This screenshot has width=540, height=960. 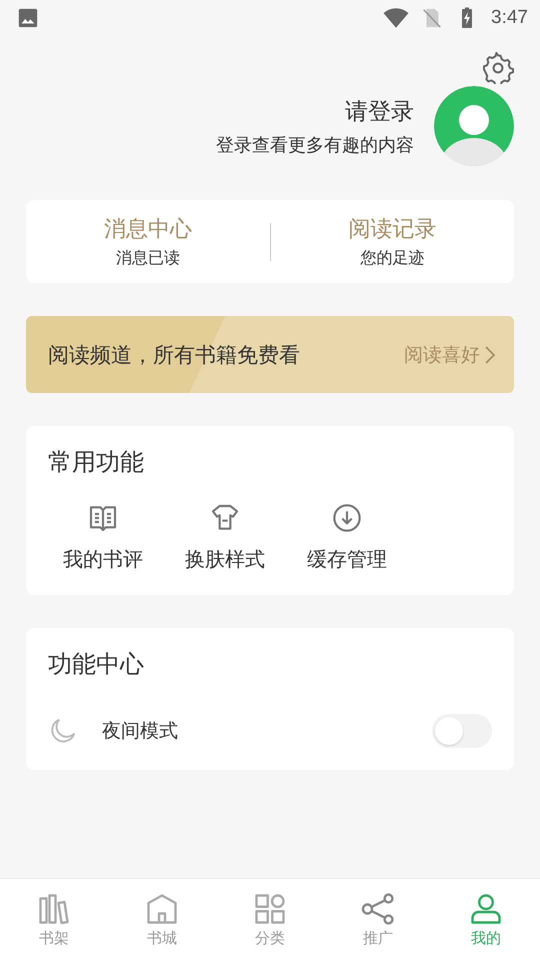 I want to click on nav-tab: 书架, so click(x=54, y=919).